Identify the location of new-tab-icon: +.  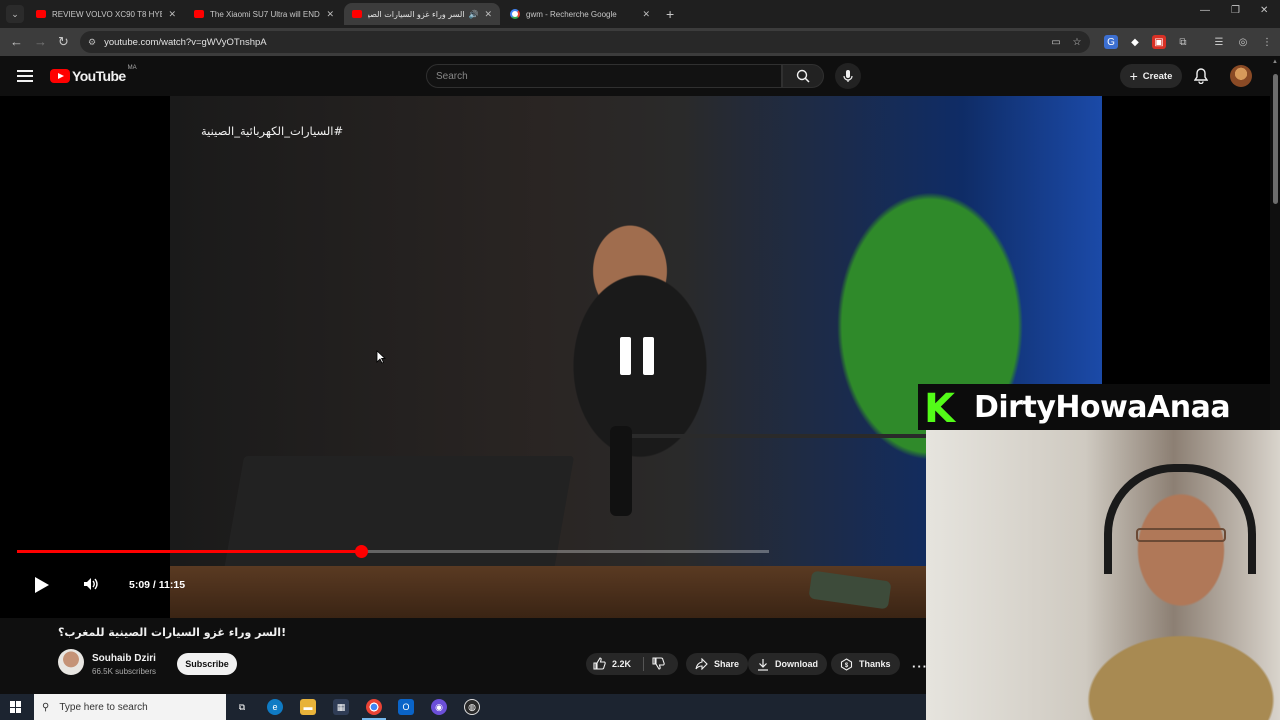
(670, 14).